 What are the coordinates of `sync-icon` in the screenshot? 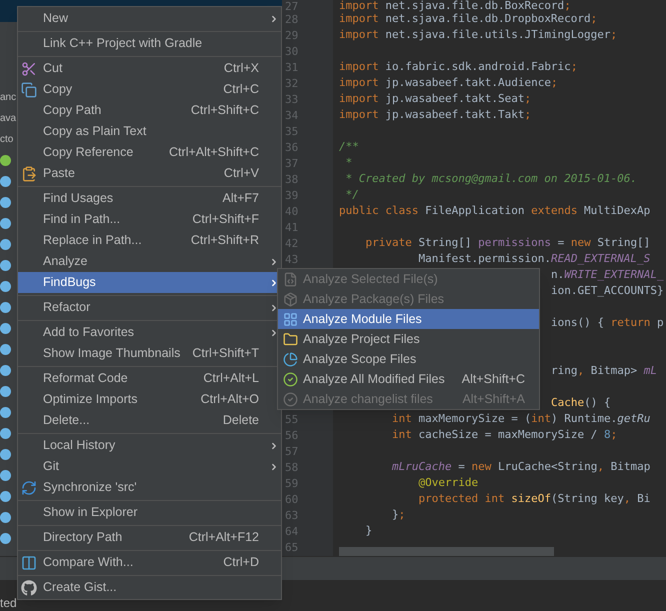 It's located at (29, 488).